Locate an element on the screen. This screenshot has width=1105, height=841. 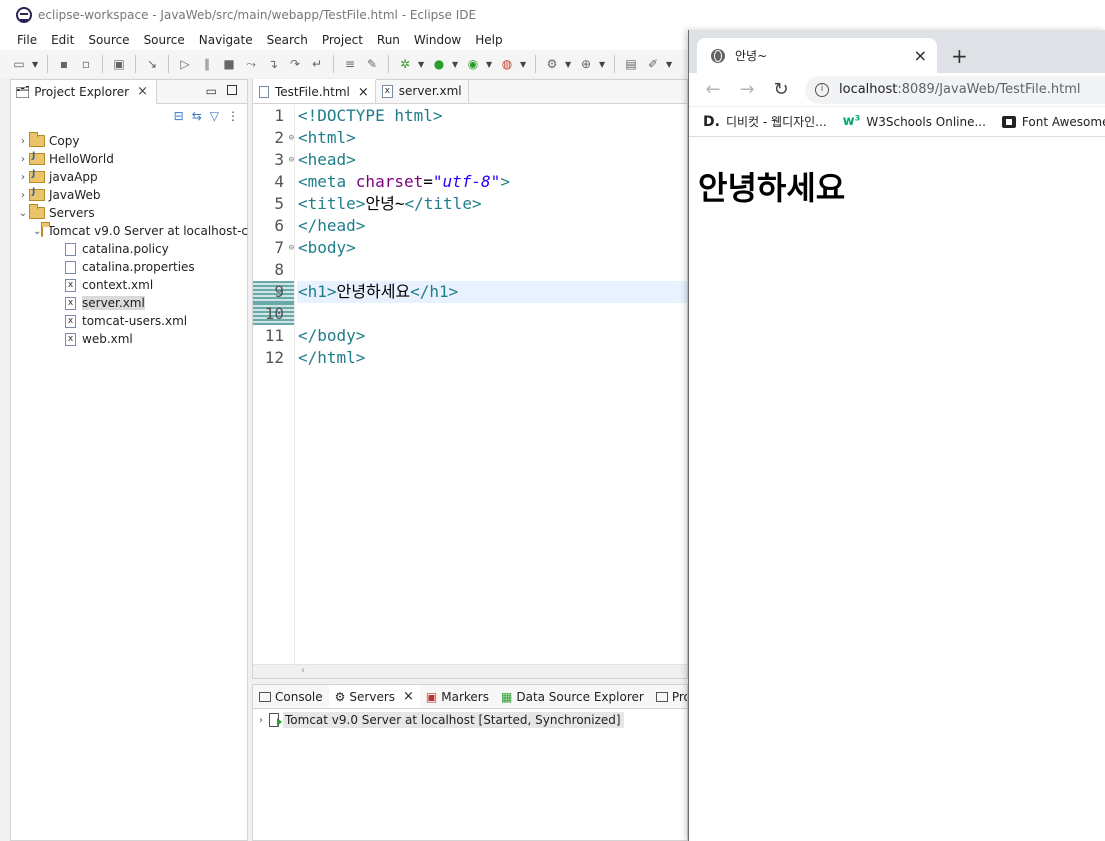
servers-icon: ⚙ is located at coordinates (340, 696).